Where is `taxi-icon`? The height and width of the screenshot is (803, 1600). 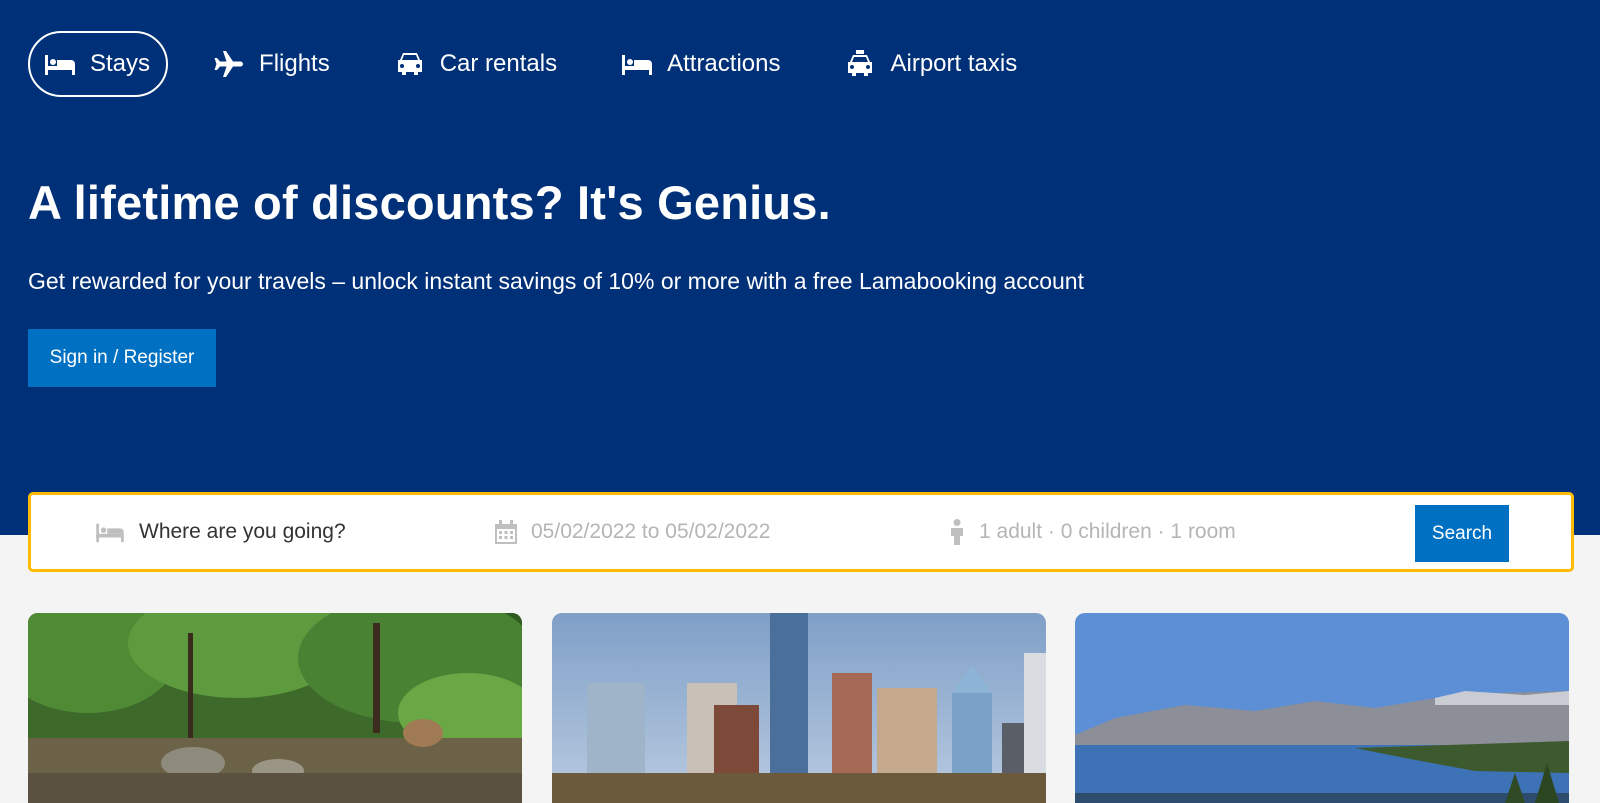
taxi-icon is located at coordinates (860, 64).